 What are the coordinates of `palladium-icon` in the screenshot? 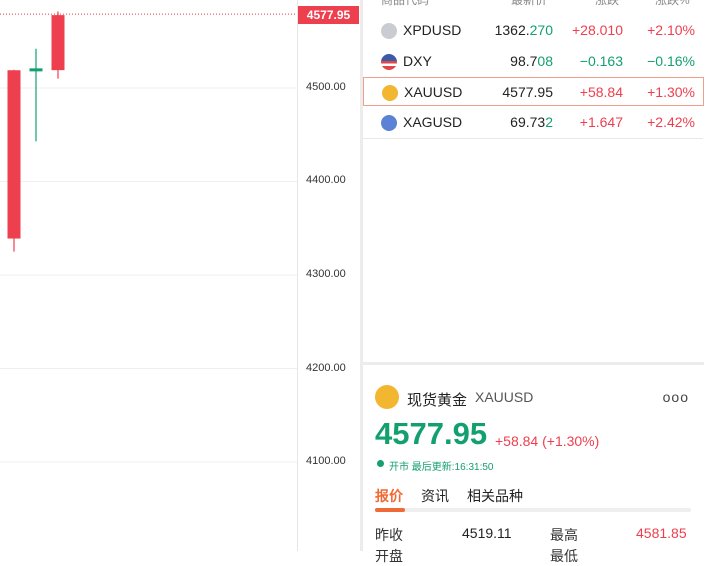 It's located at (389, 31).